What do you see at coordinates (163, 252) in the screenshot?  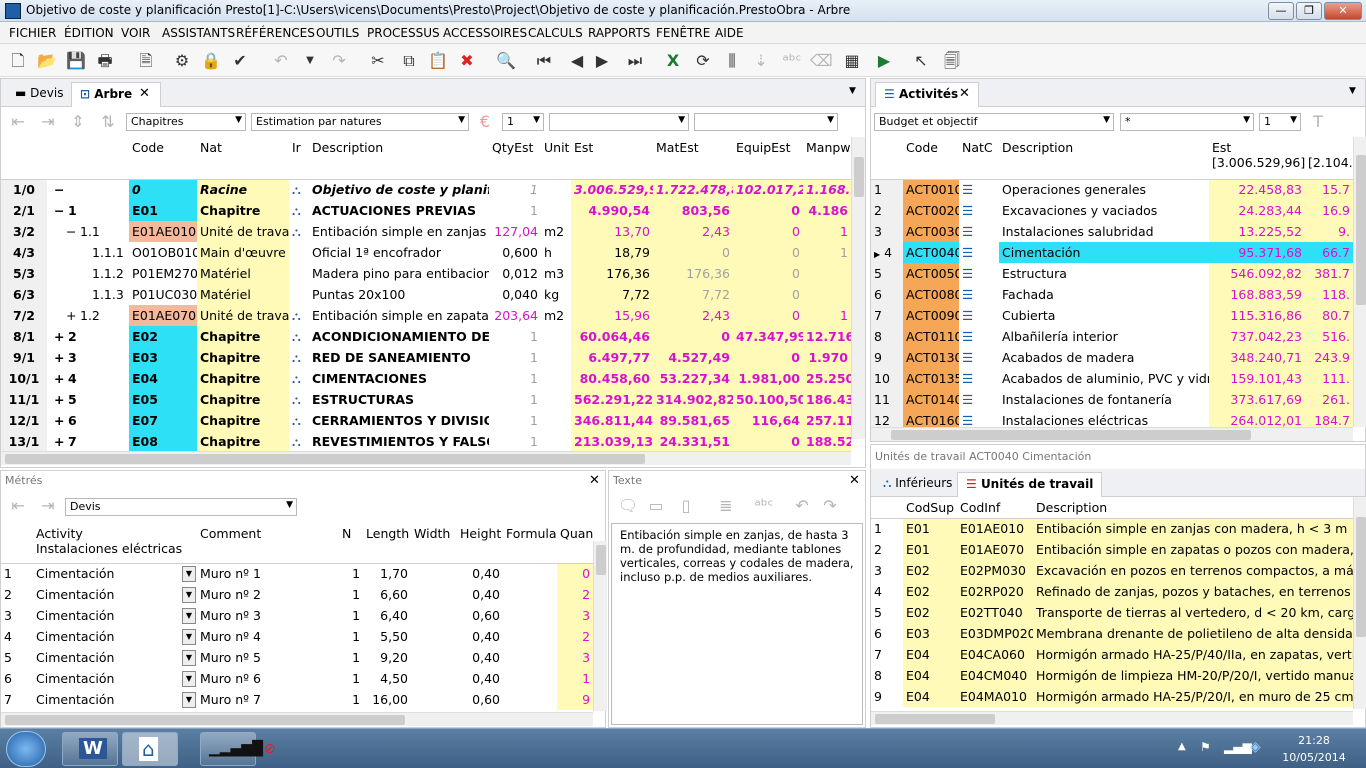 I see `code-cell: O01OB010` at bounding box center [163, 252].